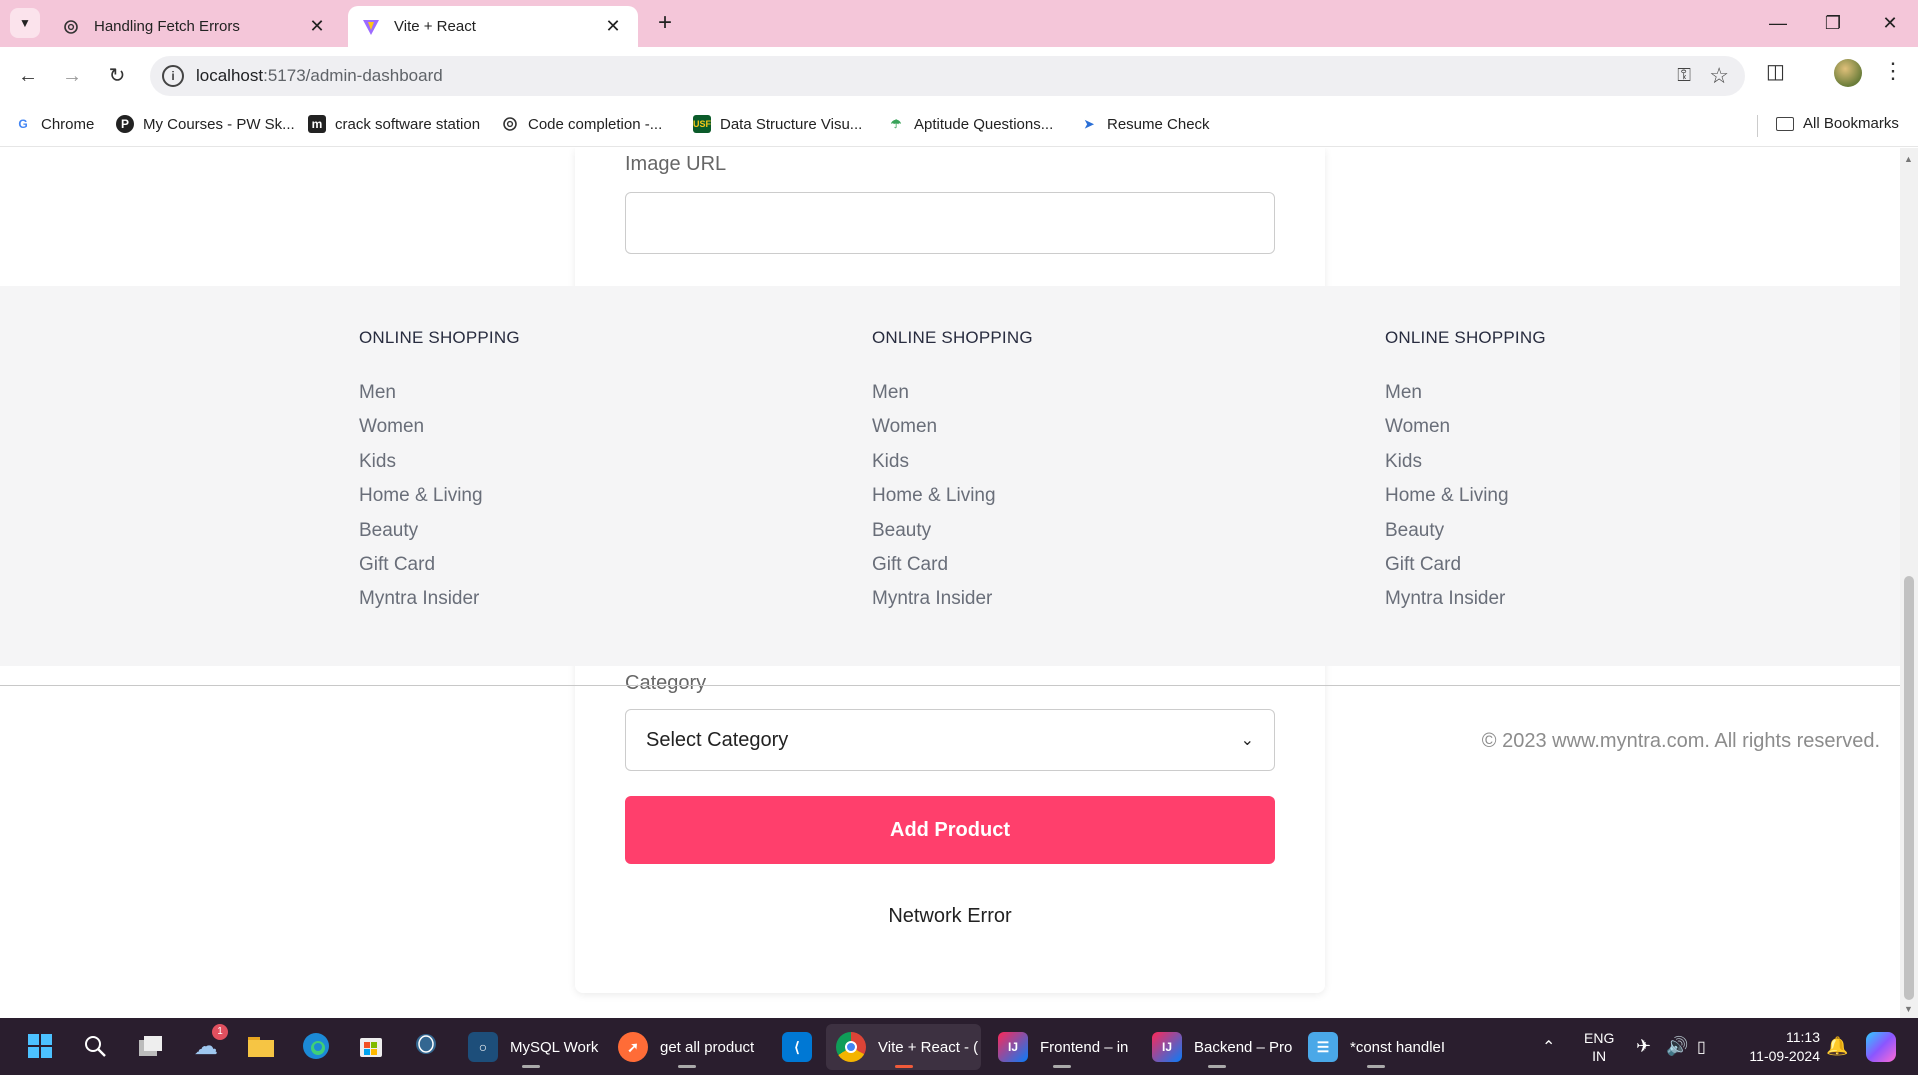 The width and height of the screenshot is (1918, 1075). Describe the element at coordinates (1757, 126) in the screenshot. I see `bookmarks-divider` at that location.